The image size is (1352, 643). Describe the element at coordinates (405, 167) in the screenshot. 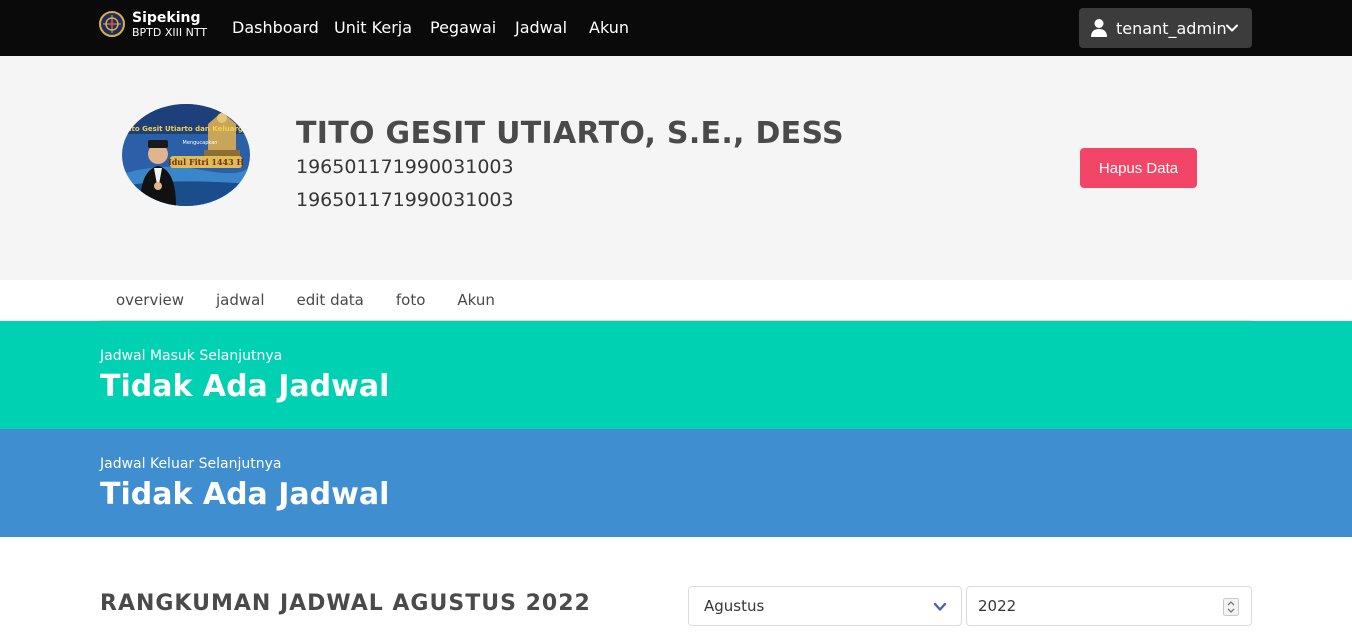

I see `employee-nip: 196501171990031003` at that location.